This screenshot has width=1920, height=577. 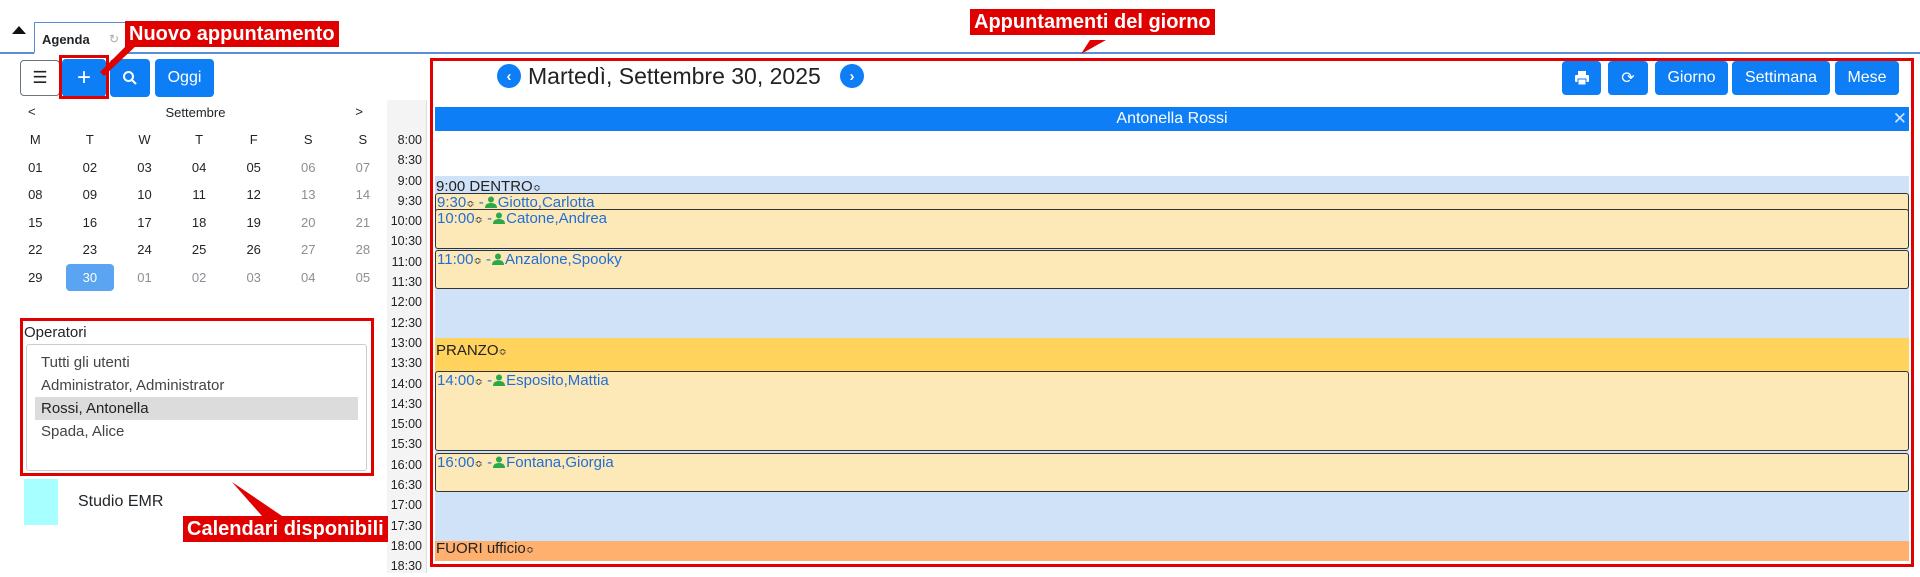 I want to click on annotation-available-calendars: Calendari disponibili, so click(x=285, y=529).